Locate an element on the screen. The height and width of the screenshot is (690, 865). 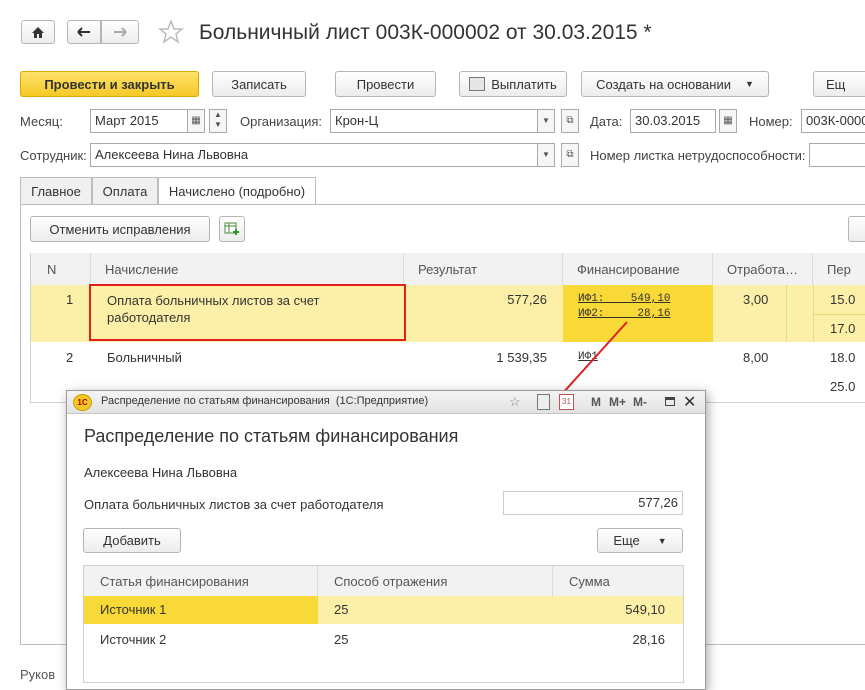
column-header-sum-label: Сумма is located at coordinates (589, 581).